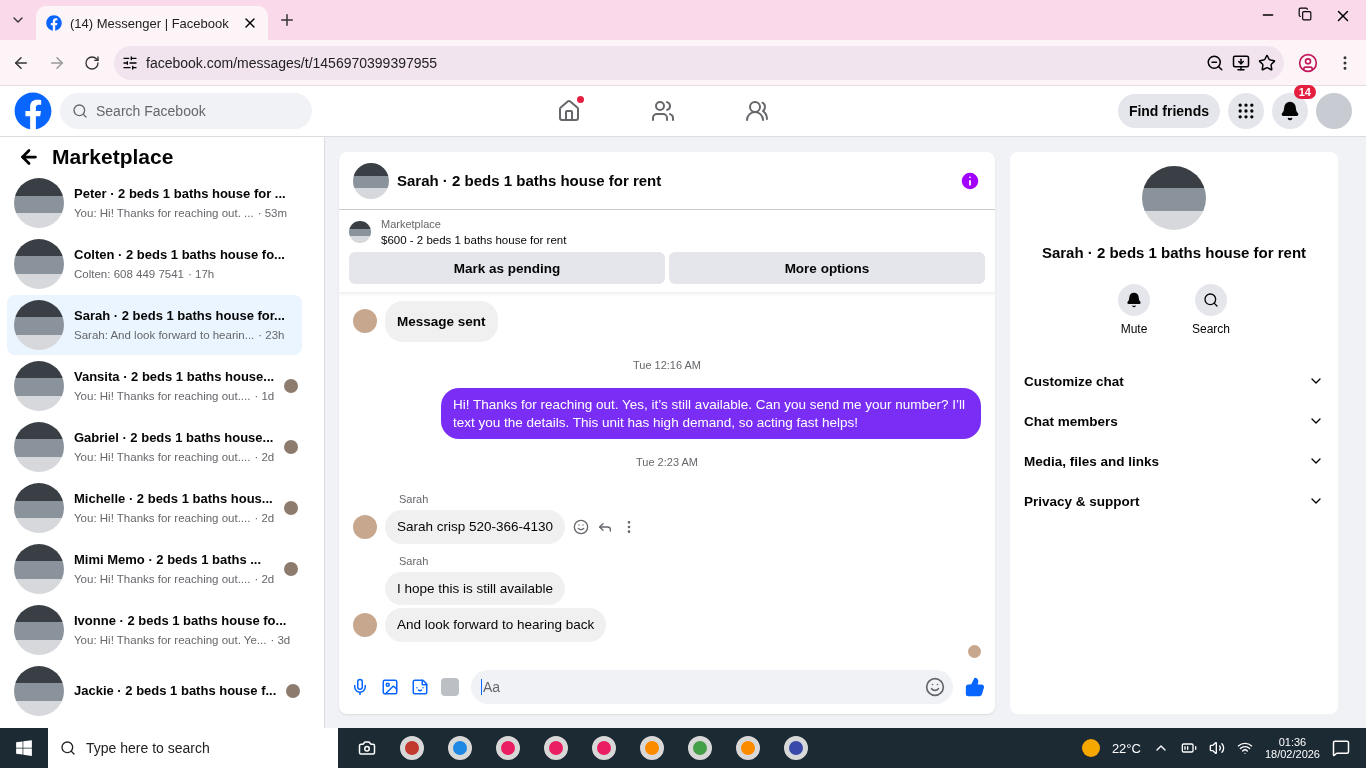 This screenshot has height=768, width=1366. I want to click on search-field: Search Facebook, so click(186, 111).